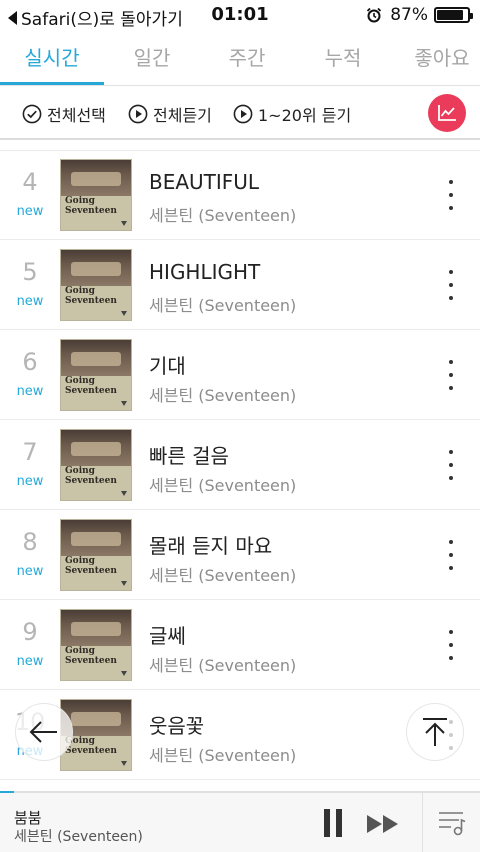 The width and height of the screenshot is (480, 852). What do you see at coordinates (167, 636) in the screenshot?
I see `song-title: 글쎄` at bounding box center [167, 636].